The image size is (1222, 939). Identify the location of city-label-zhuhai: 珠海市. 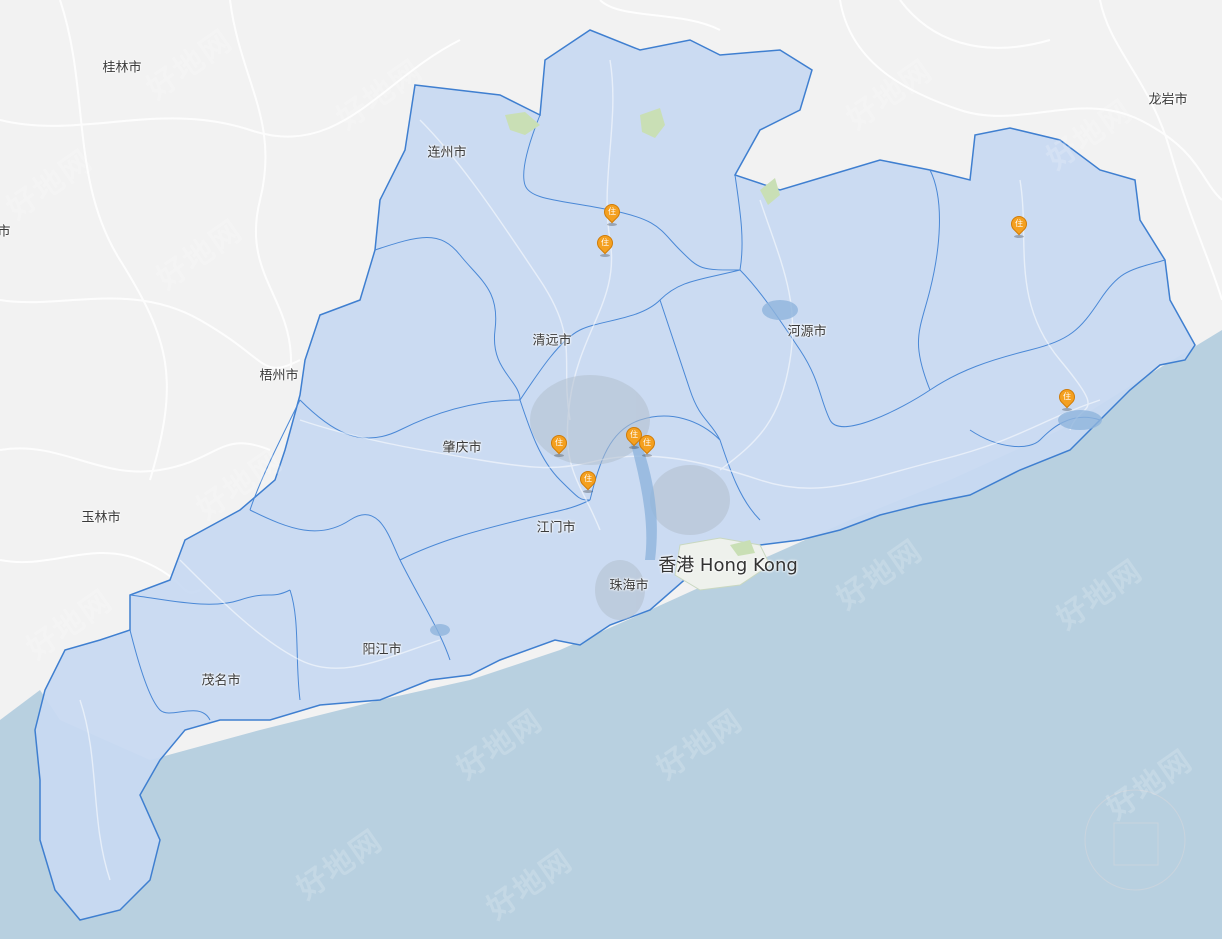
(629, 586).